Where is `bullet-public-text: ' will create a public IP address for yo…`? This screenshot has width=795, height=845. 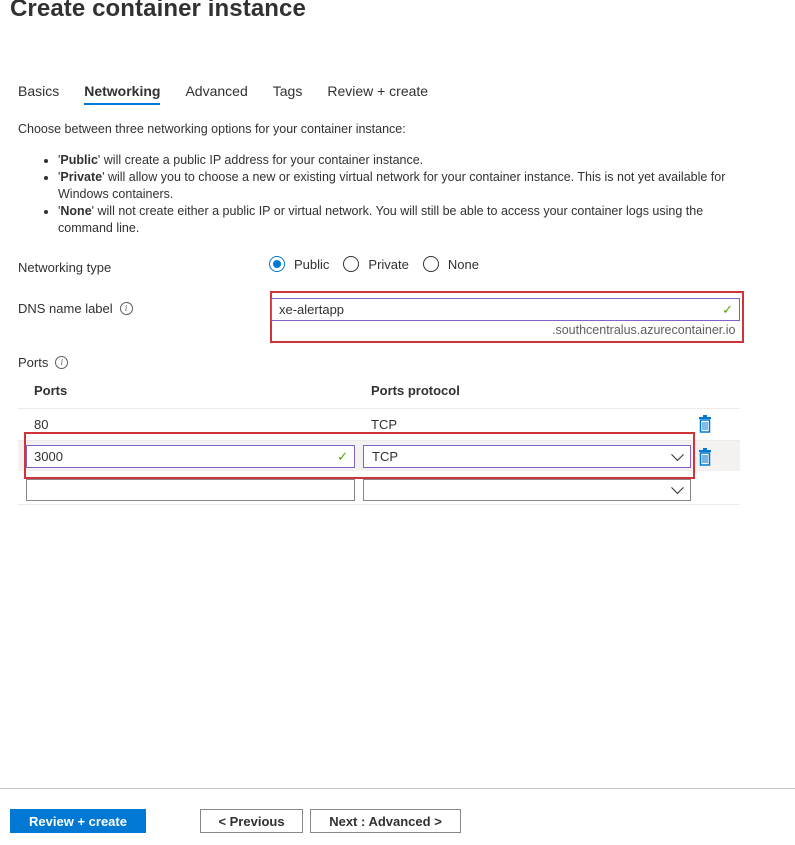
bullet-public-text: ' will create a public IP address for yo… is located at coordinates (260, 160).